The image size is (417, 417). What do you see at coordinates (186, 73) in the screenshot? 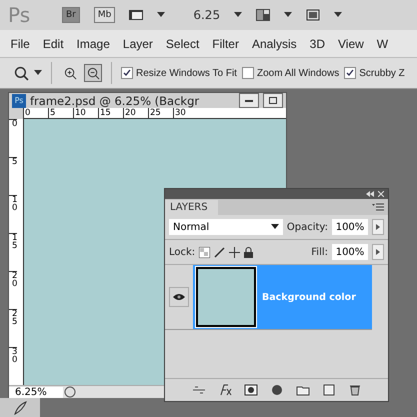
I see `checkbox-label: Resize Windows To Fit` at bounding box center [186, 73].